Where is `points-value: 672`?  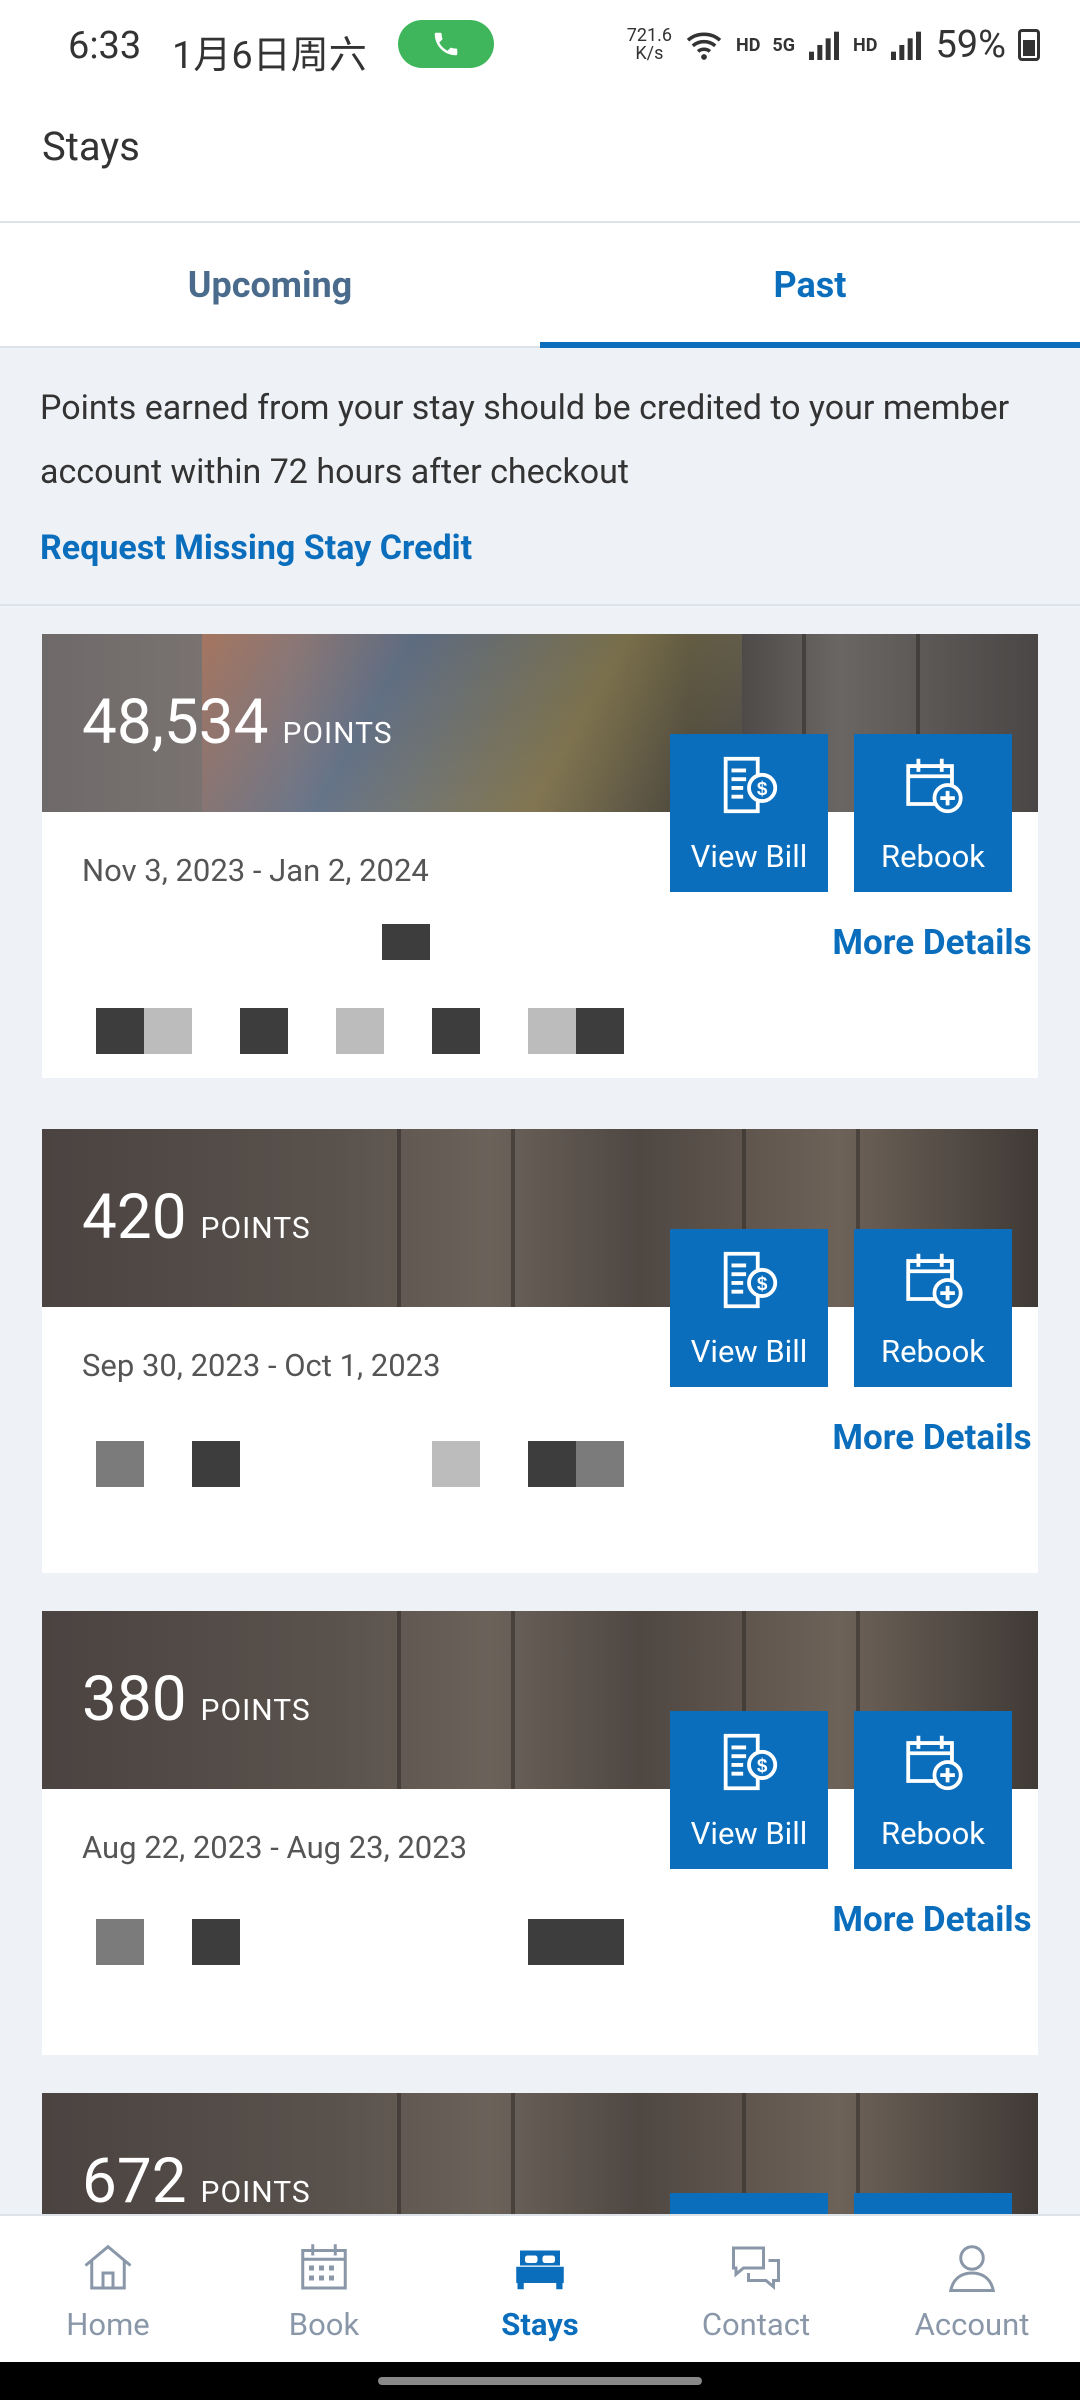 points-value: 672 is located at coordinates (134, 2179).